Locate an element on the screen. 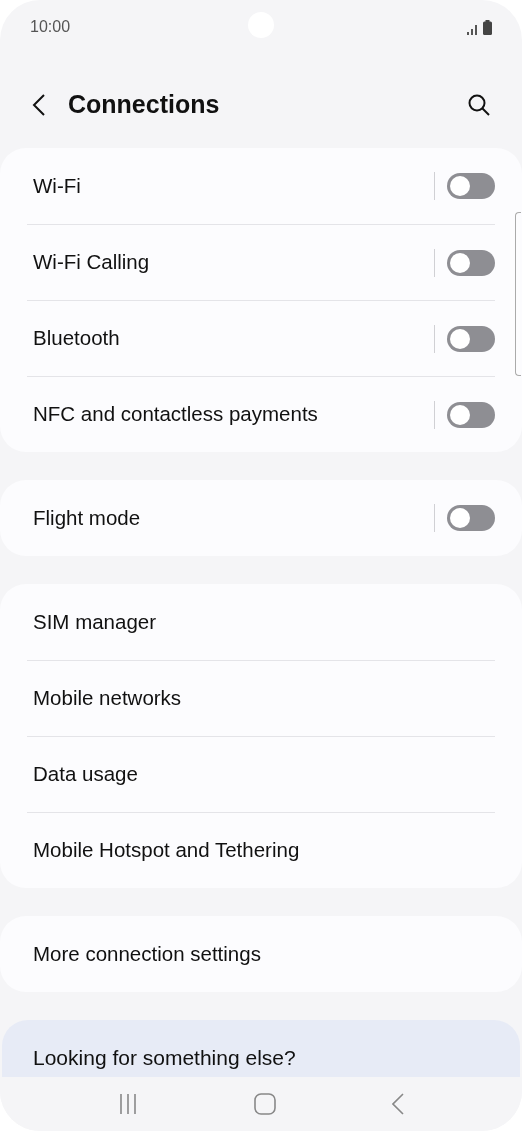 This screenshot has height=1131, width=522. row-label: NFC and contactless payments is located at coordinates (175, 414).